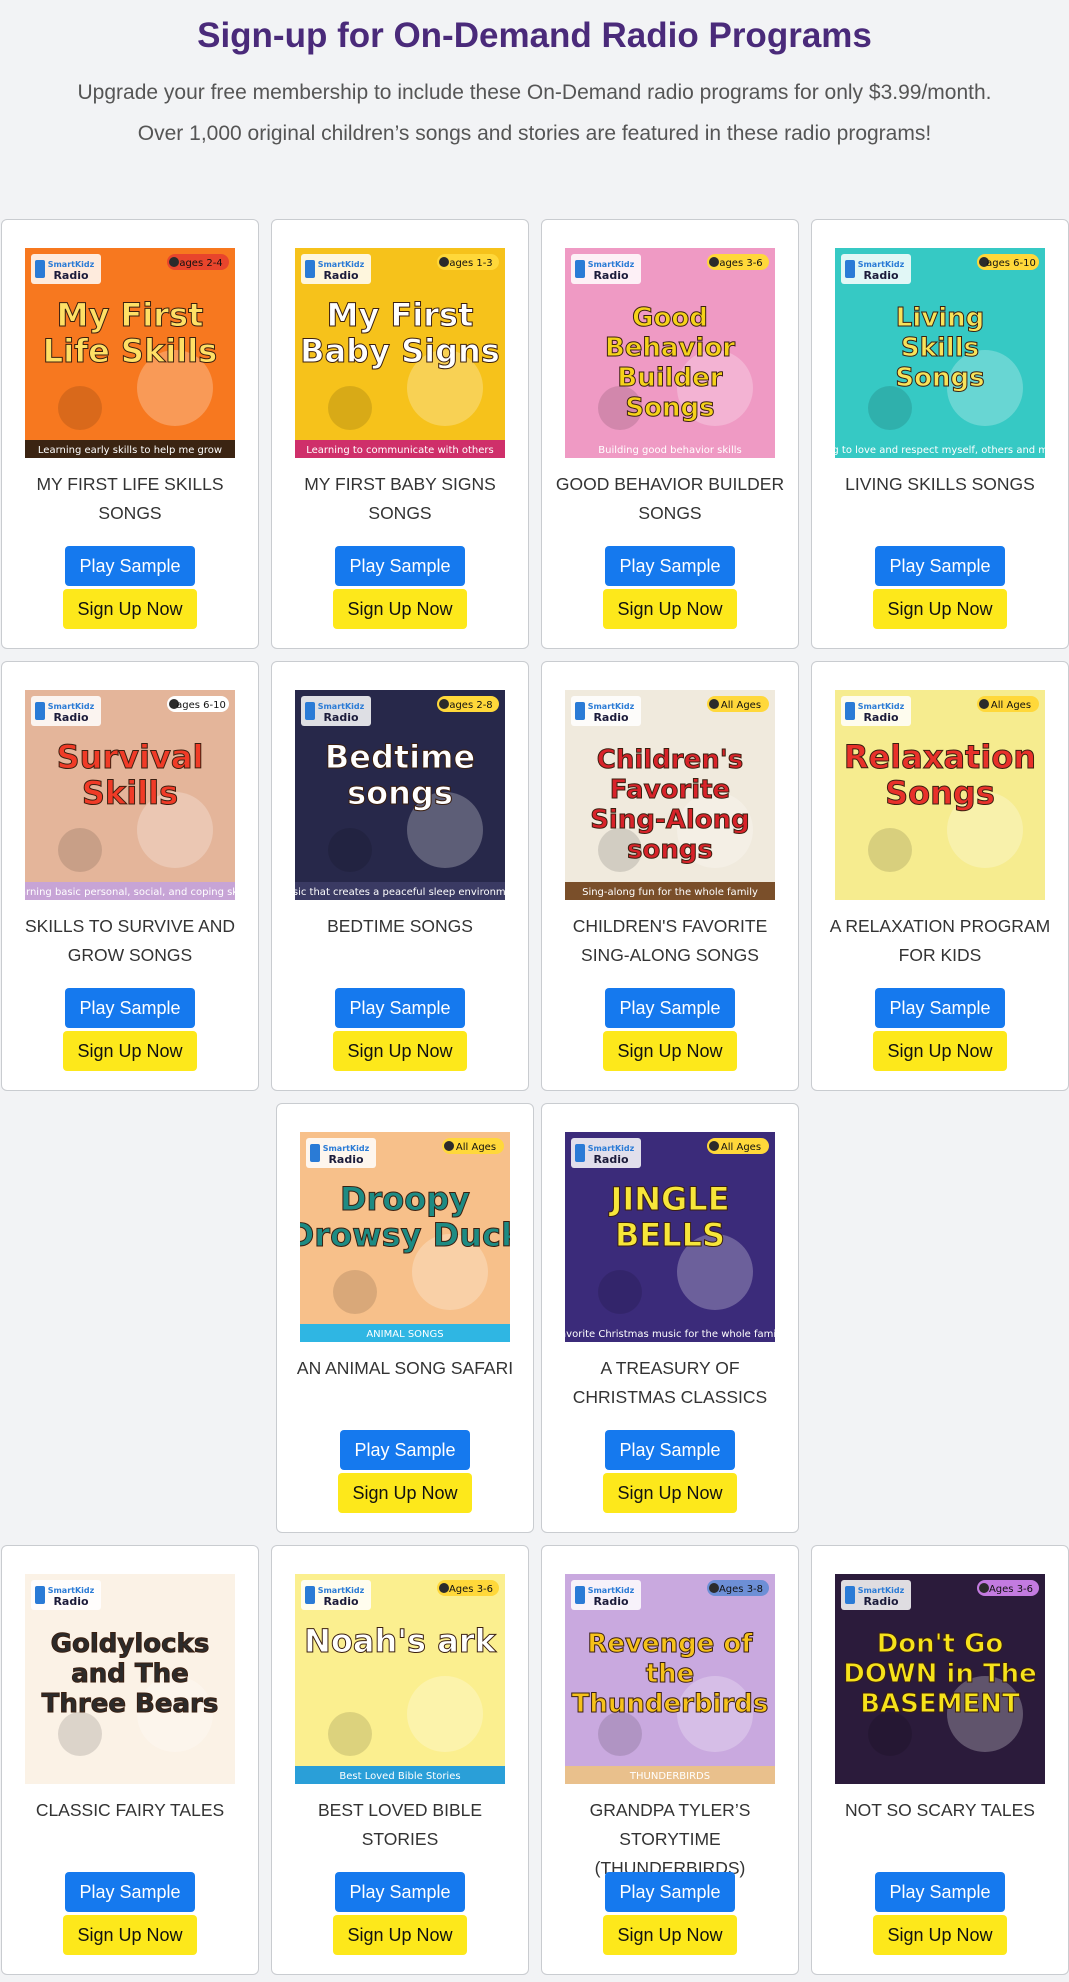  What do you see at coordinates (130, 450) in the screenshot?
I see `svg-text:Learning early skills to help: Learning early skills to help me grow` at bounding box center [130, 450].